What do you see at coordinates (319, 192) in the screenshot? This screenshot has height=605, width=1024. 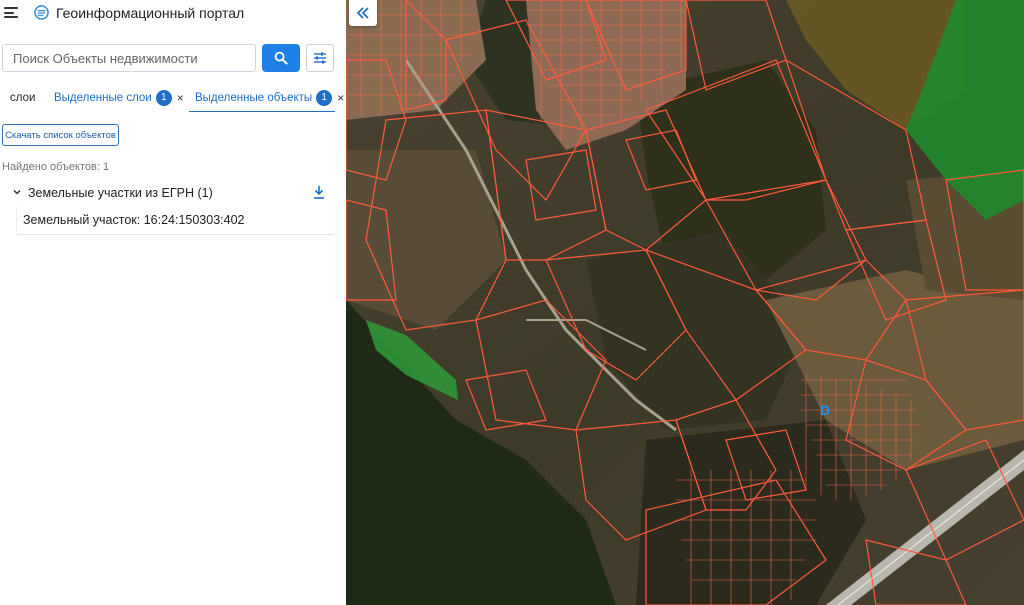 I see `download-icon` at bounding box center [319, 192].